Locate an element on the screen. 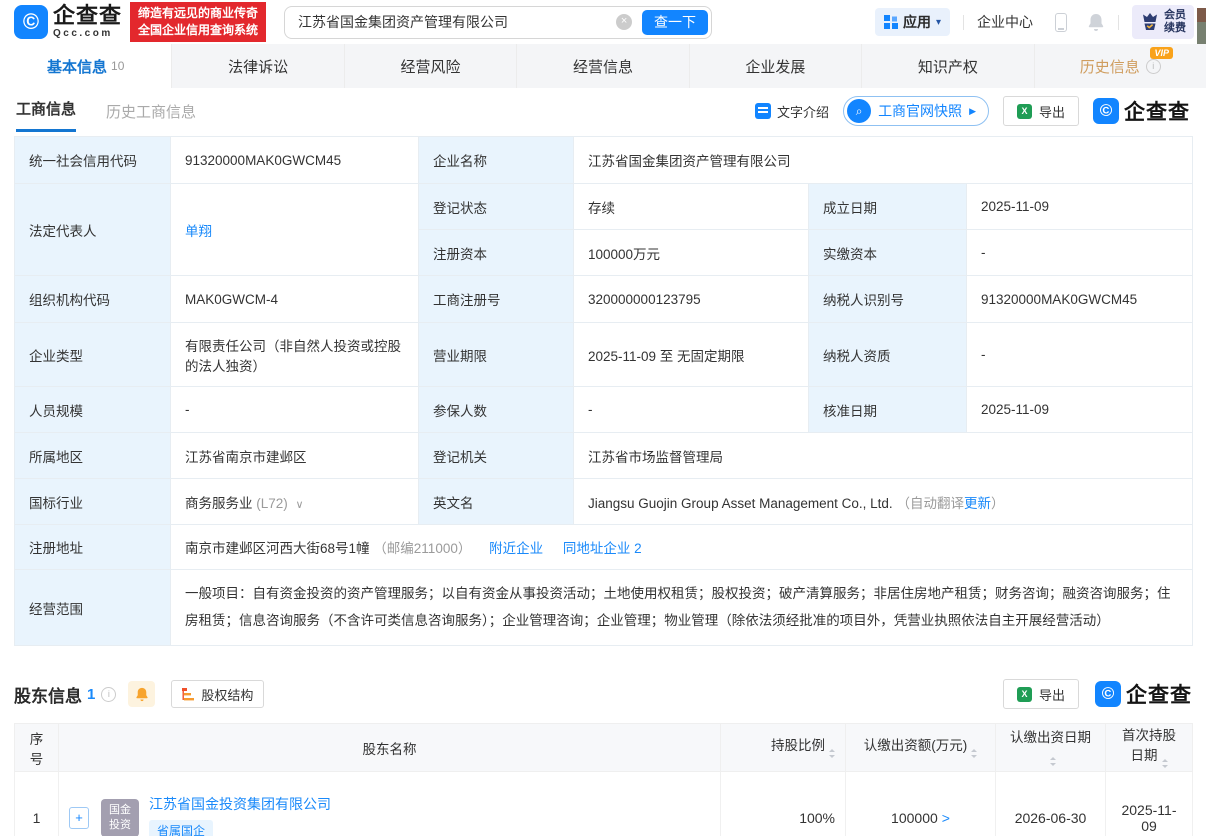 Image resolution: width=1206 pixels, height=836 pixels. field-value: 江苏省市场监督管理局 is located at coordinates (883, 455).